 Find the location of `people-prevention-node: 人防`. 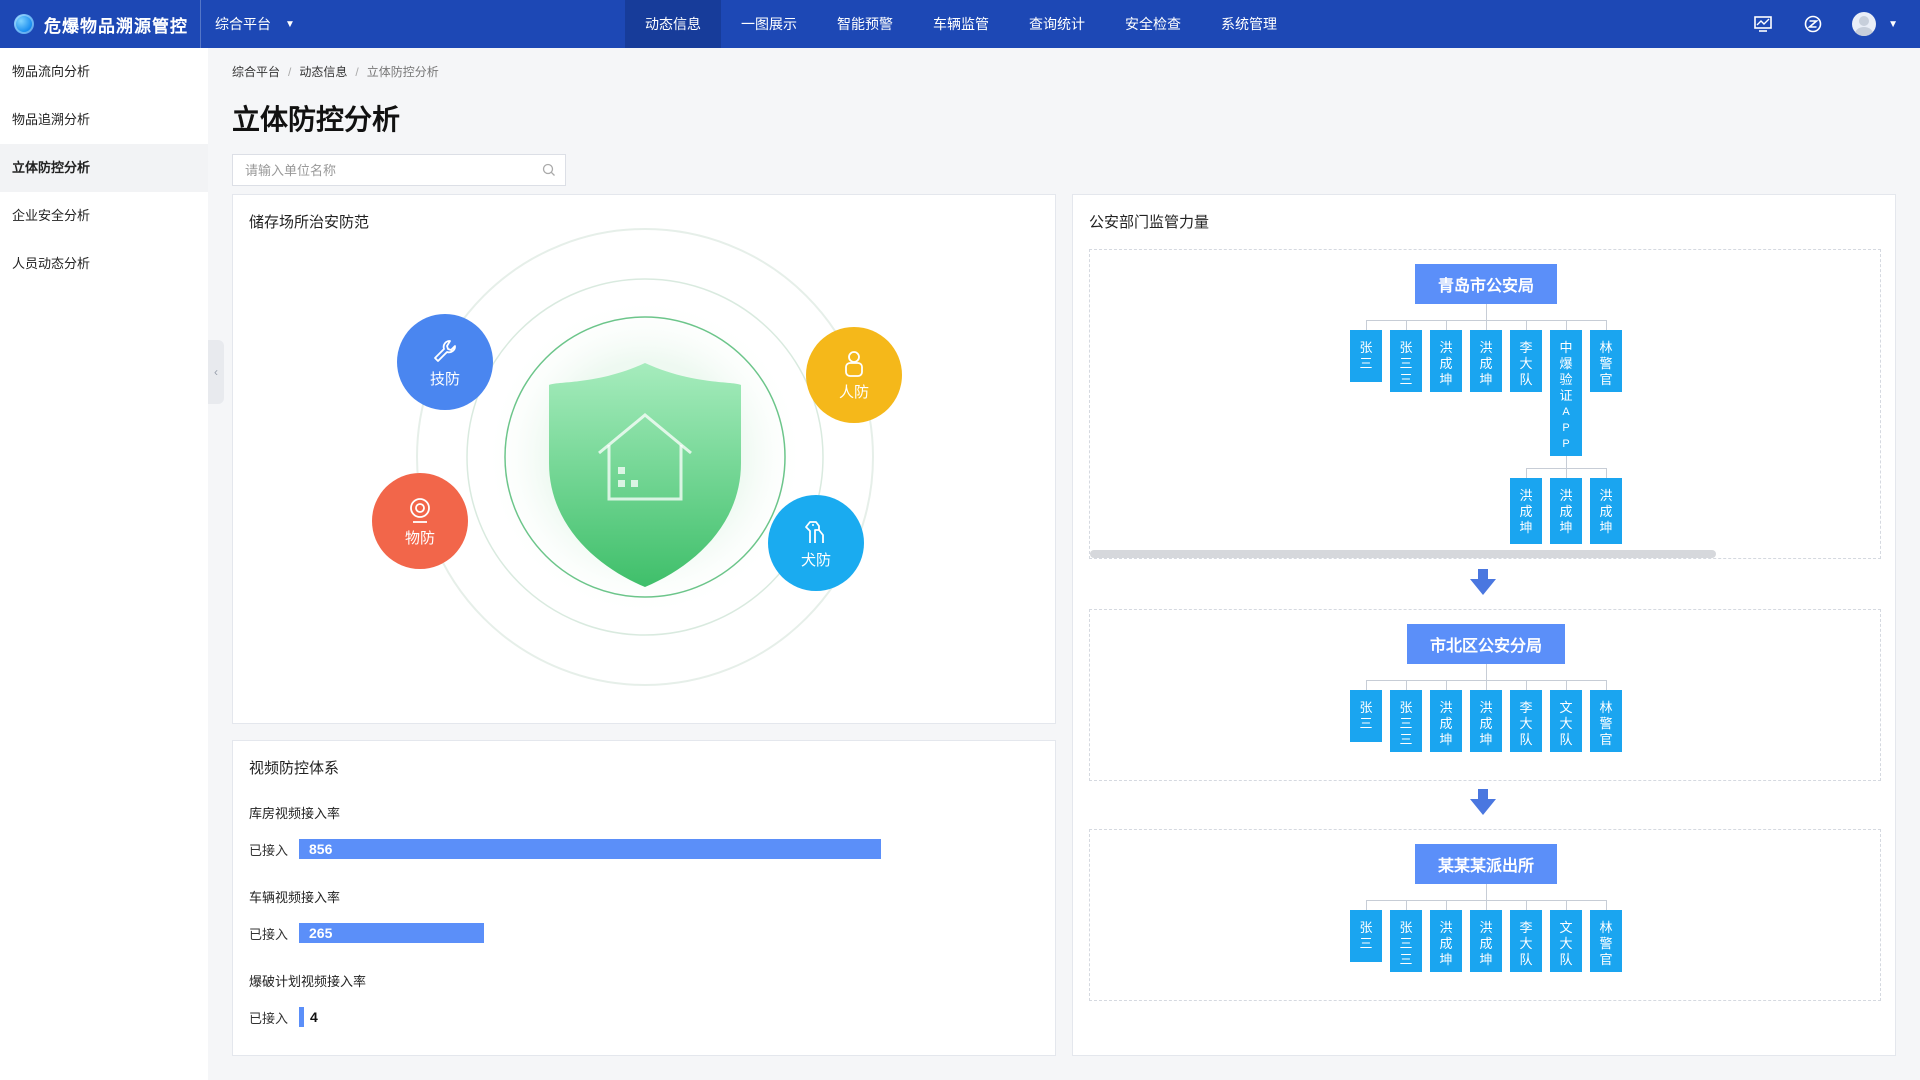

people-prevention-node: 人防 is located at coordinates (854, 375).